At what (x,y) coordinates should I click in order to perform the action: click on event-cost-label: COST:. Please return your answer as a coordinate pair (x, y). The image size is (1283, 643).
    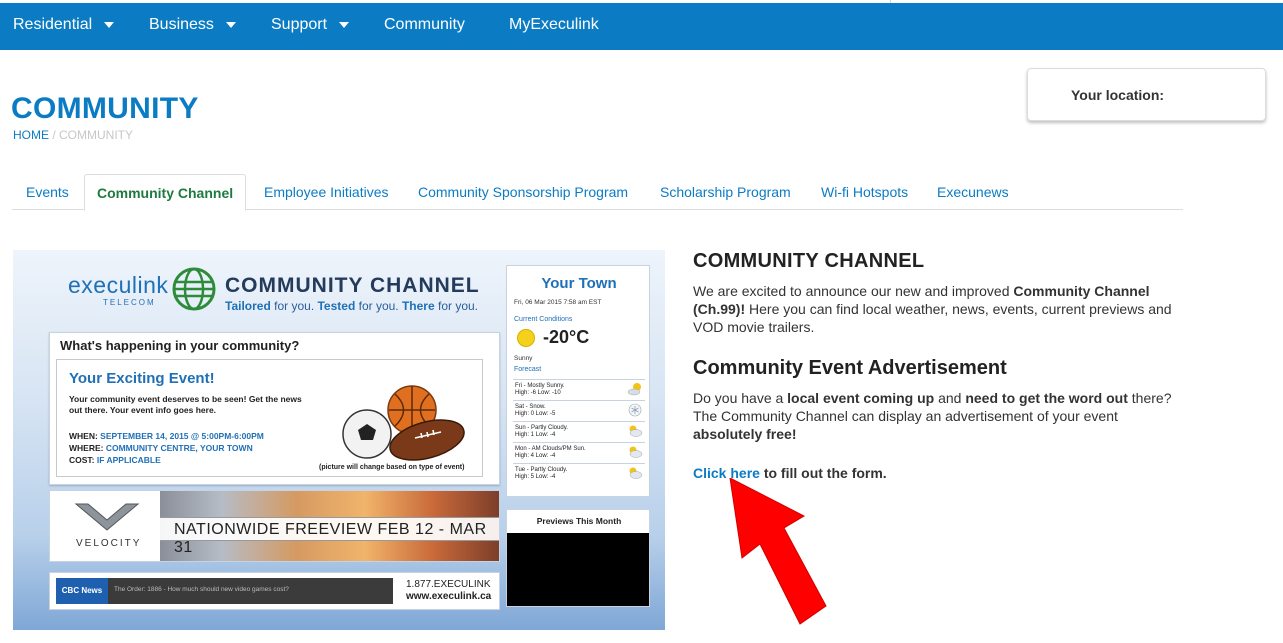
    Looking at the image, I should click on (83, 460).